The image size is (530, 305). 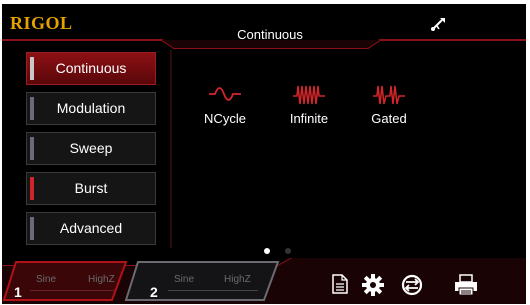 I want to click on menu-continuous-button: Continuous, so click(x=91, y=68).